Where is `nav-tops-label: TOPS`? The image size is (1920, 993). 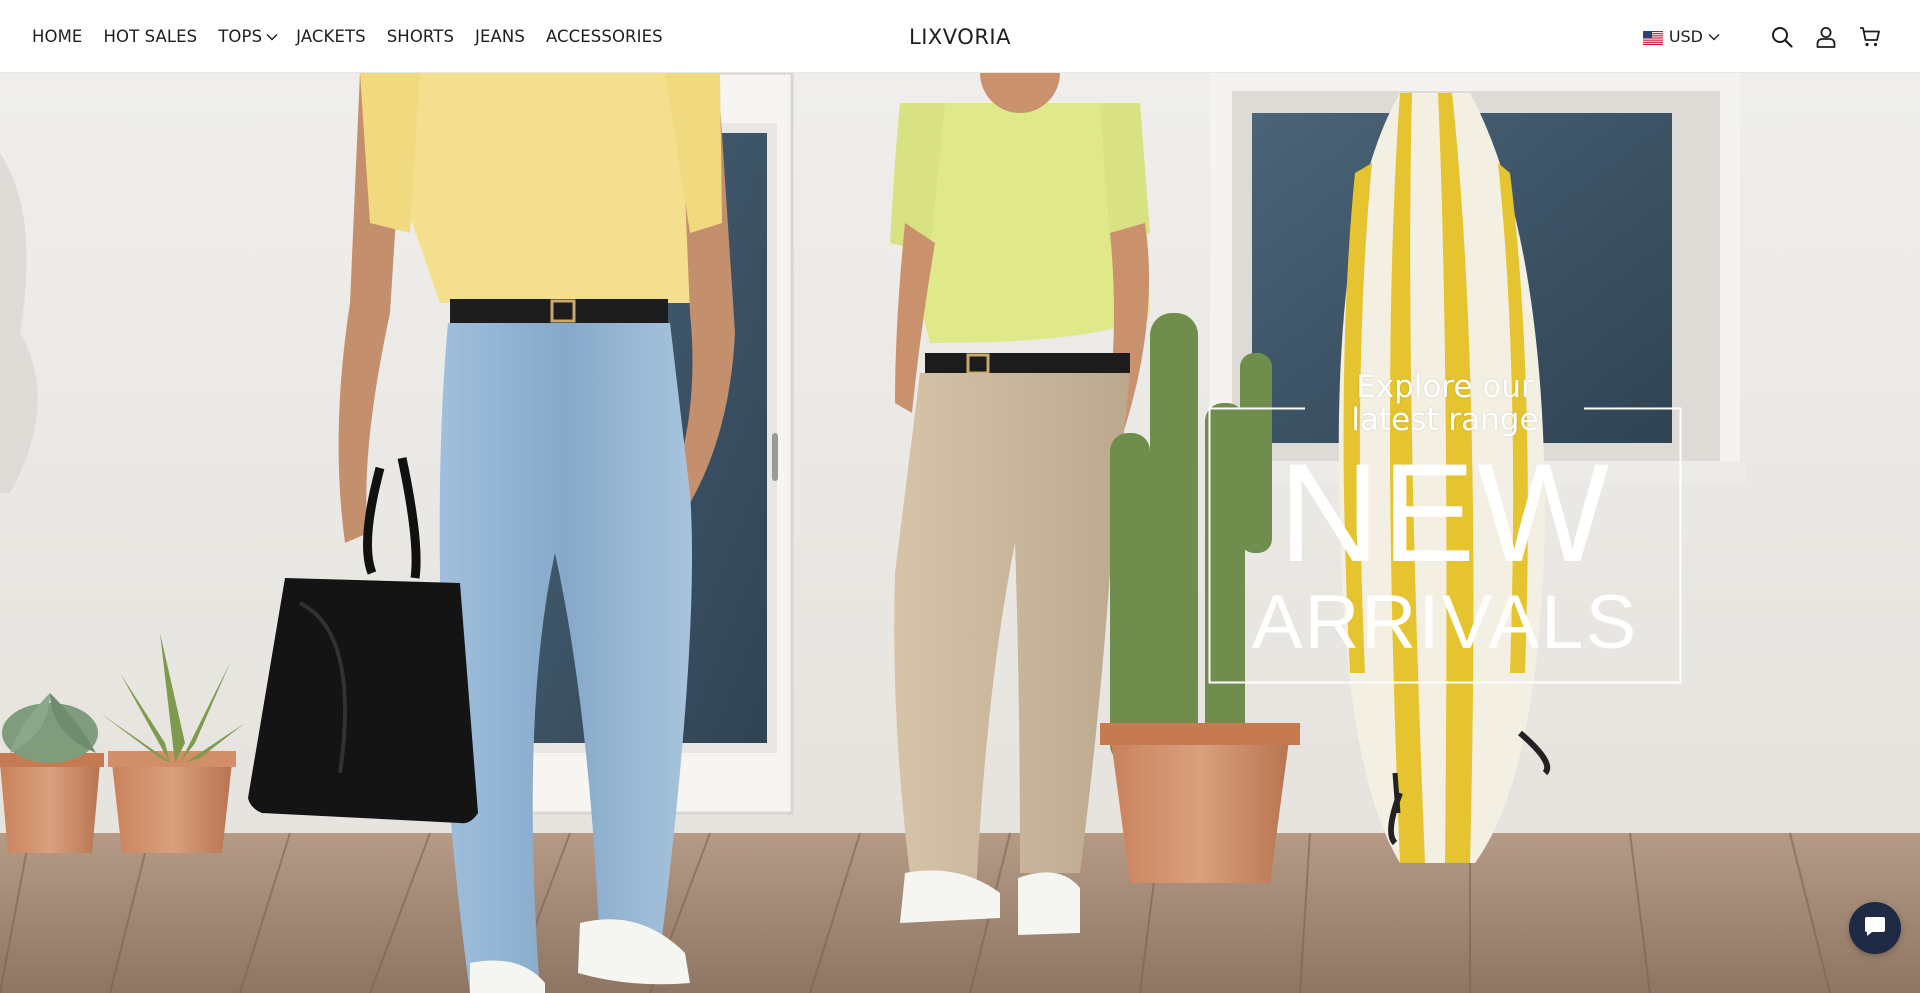 nav-tops-label: TOPS is located at coordinates (240, 36).